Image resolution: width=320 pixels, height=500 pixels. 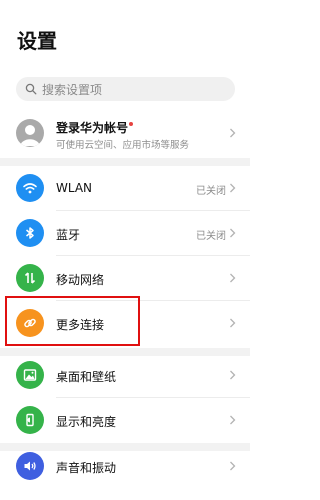 I want to click on bluetooth-icon-badge, so click(x=30, y=233).